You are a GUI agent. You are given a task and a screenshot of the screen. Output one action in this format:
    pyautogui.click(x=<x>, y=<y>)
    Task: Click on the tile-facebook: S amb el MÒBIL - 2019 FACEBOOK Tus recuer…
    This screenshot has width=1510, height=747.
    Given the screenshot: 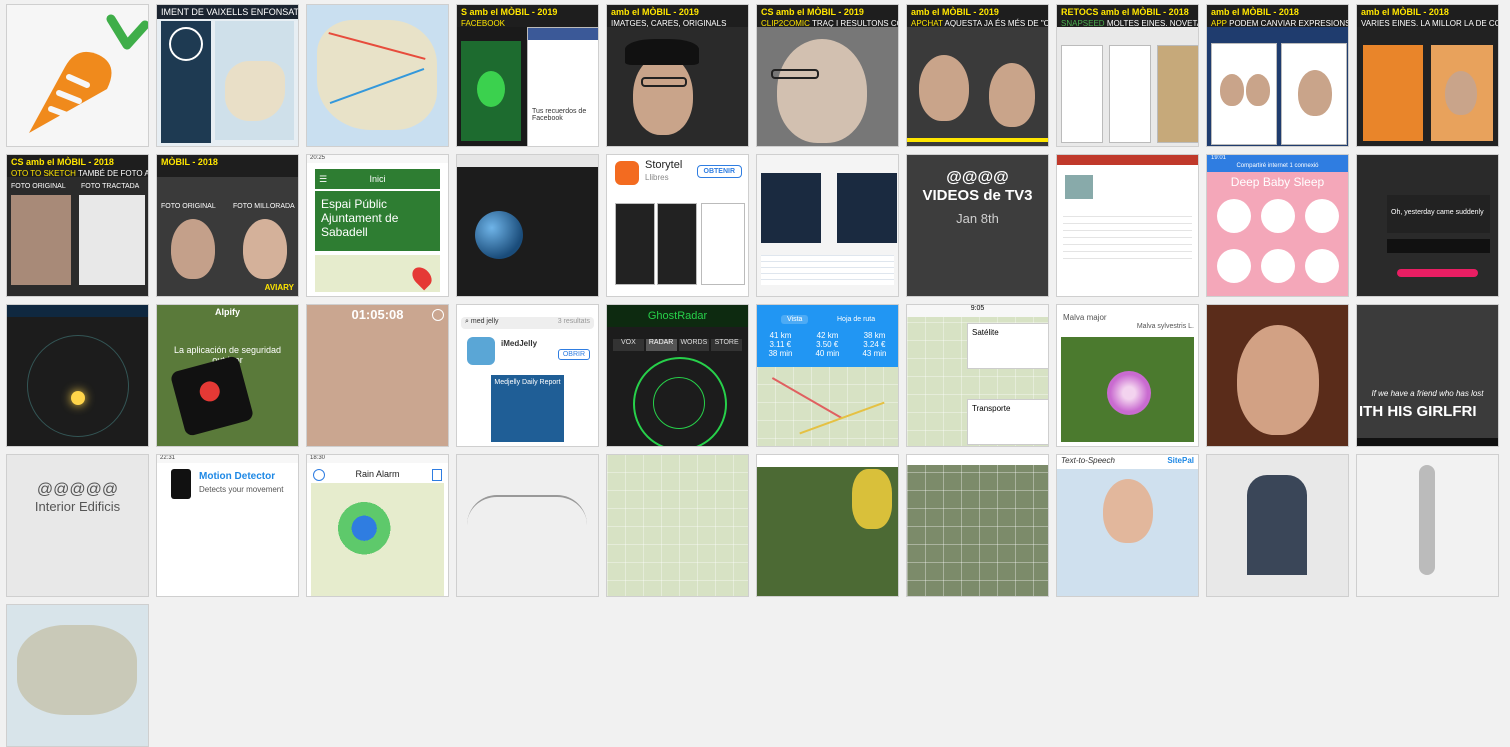 What is the action you would take?
    pyautogui.click(x=527, y=75)
    